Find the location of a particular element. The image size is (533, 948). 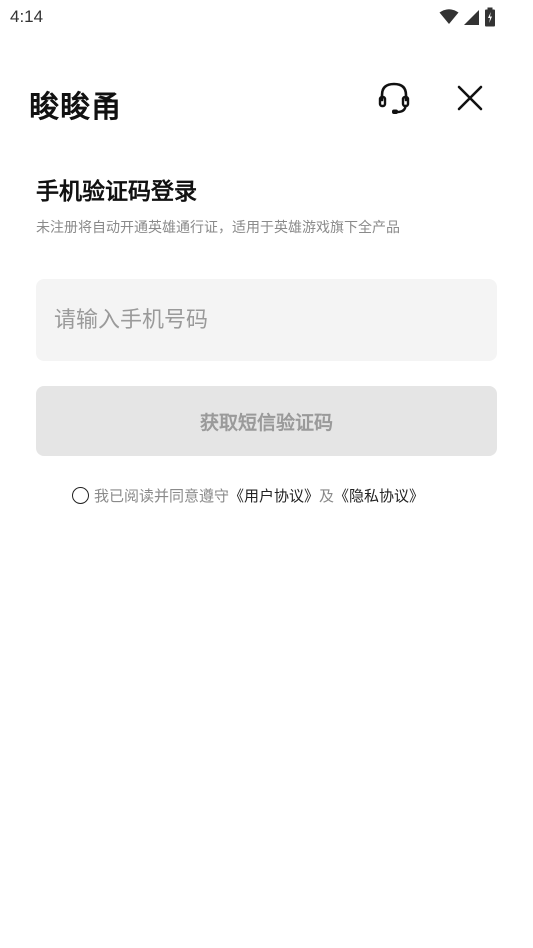

get-sms-code-button: 获取短信验证码 is located at coordinates (266, 421).